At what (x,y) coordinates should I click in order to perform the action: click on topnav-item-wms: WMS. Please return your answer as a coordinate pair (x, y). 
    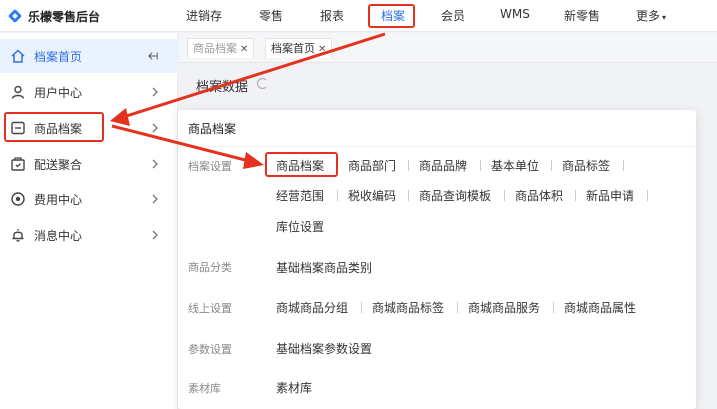
    Looking at the image, I should click on (515, 14).